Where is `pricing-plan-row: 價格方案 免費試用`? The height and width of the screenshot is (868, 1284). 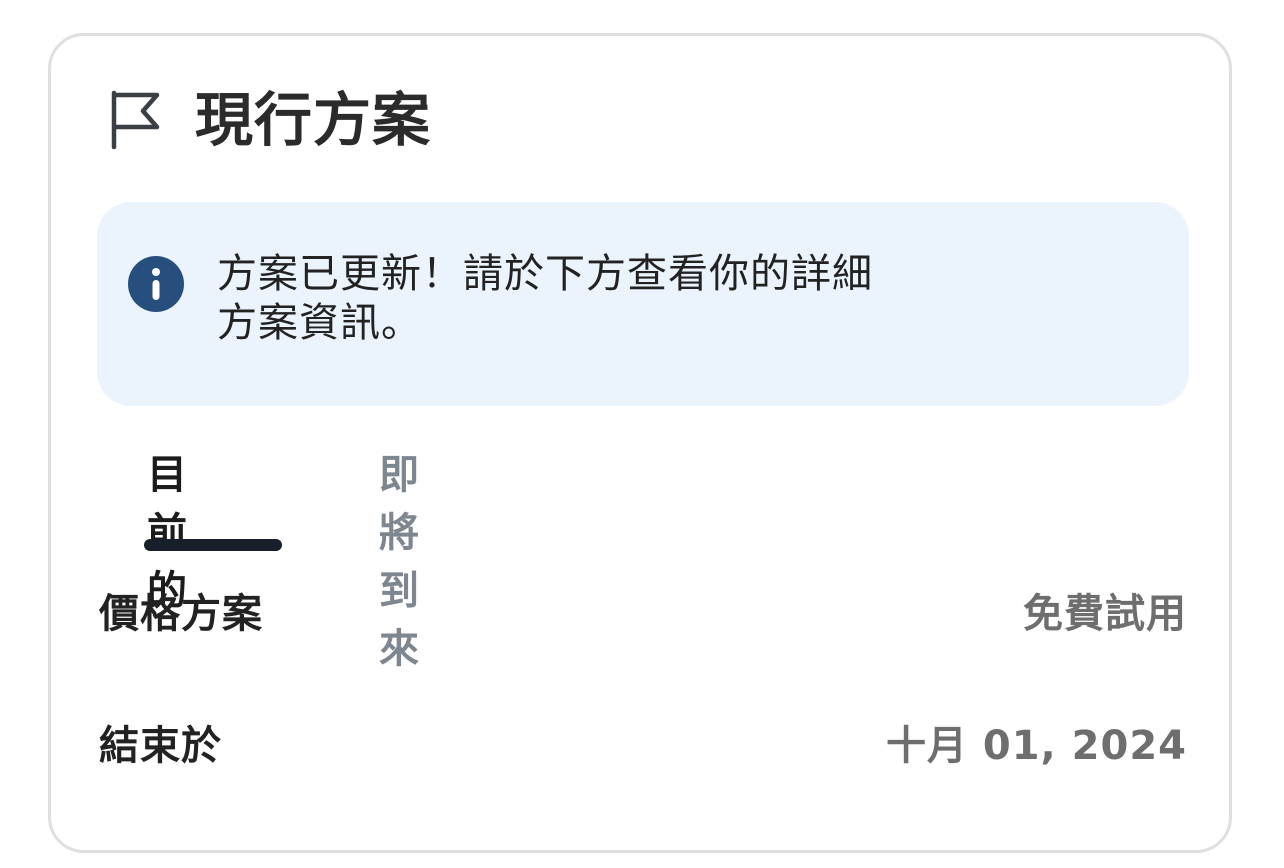
pricing-plan-row: 價格方案 免費試用 is located at coordinates (643, 614).